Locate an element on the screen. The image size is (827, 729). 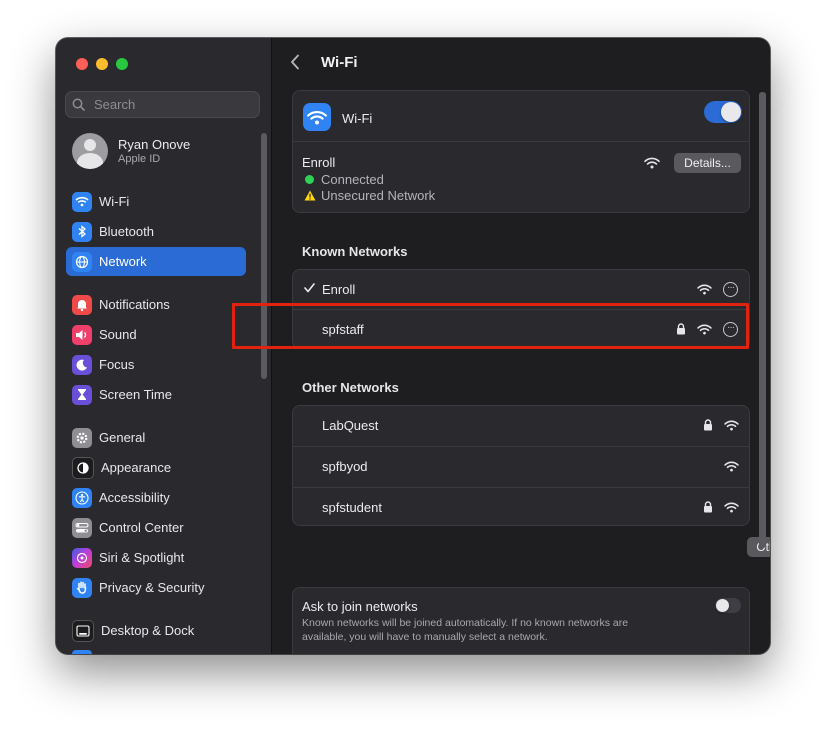
hand-icon is located at coordinates (82, 587).